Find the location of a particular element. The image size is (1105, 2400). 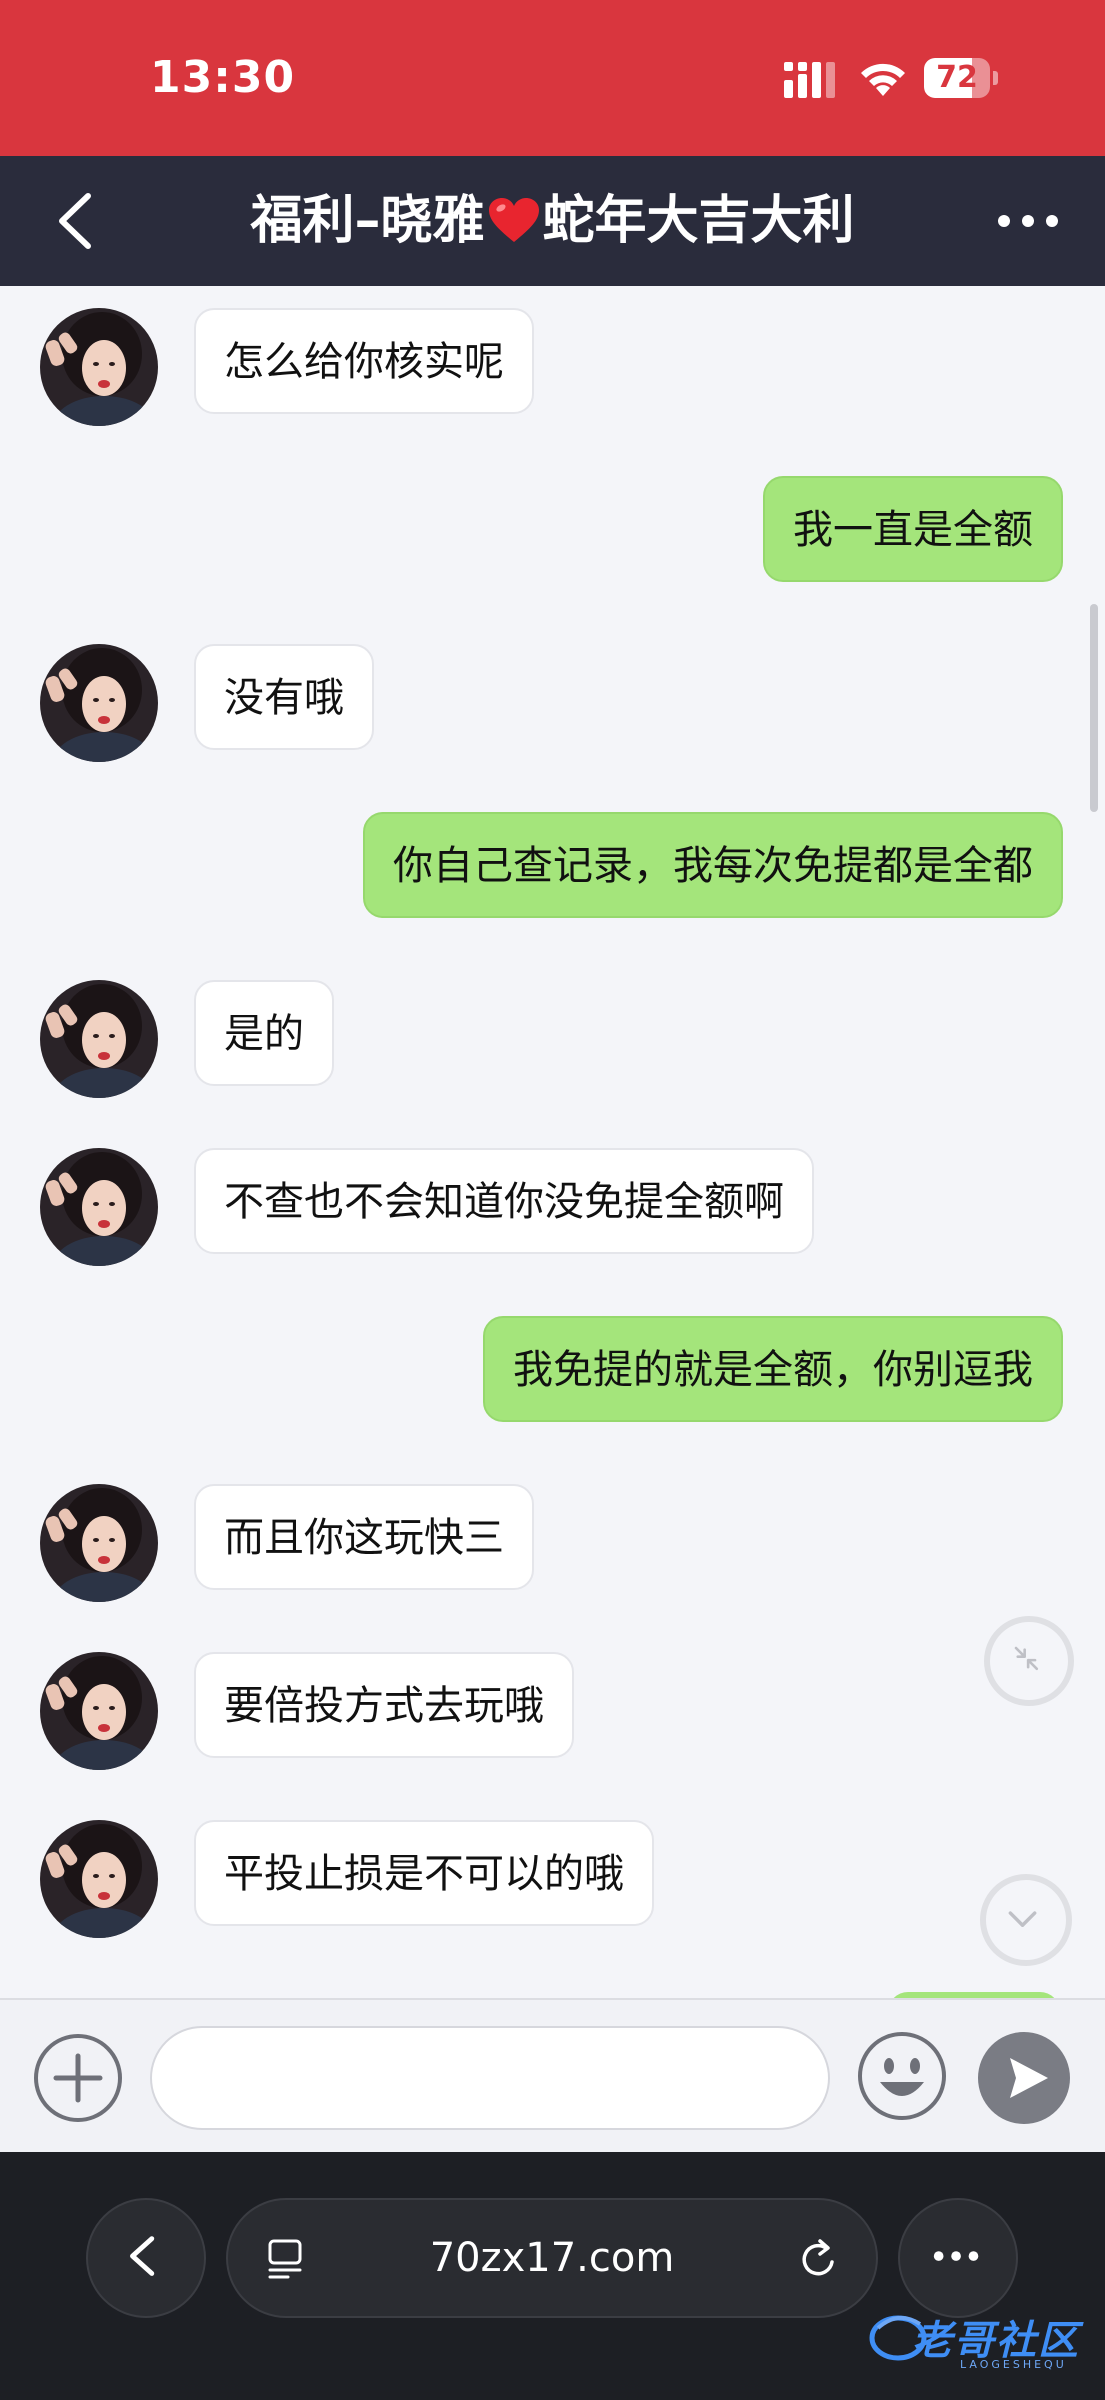

browser-menu-button is located at coordinates (958, 2258).